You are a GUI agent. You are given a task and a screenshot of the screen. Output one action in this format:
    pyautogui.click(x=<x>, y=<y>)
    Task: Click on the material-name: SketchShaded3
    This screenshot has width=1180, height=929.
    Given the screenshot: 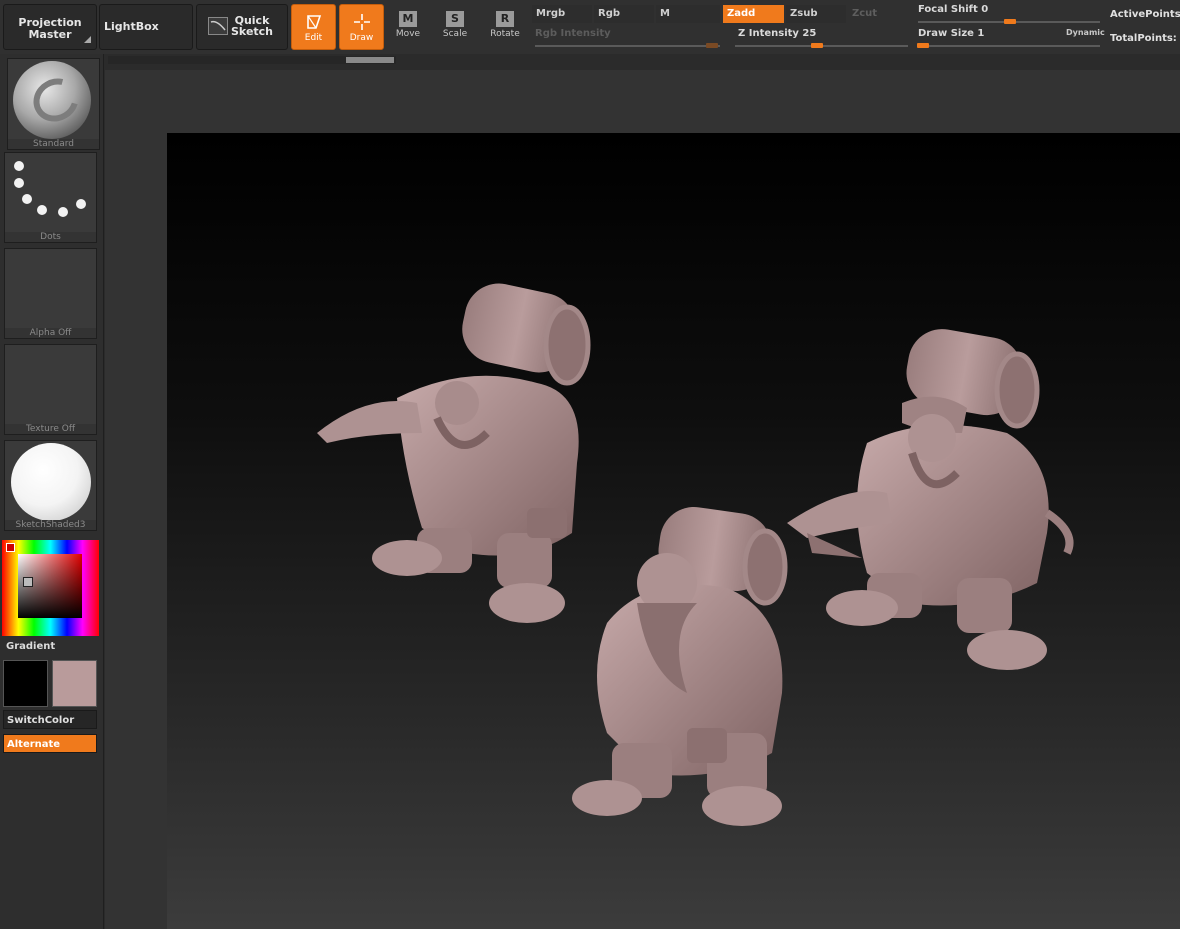 What is the action you would take?
    pyautogui.click(x=50, y=525)
    